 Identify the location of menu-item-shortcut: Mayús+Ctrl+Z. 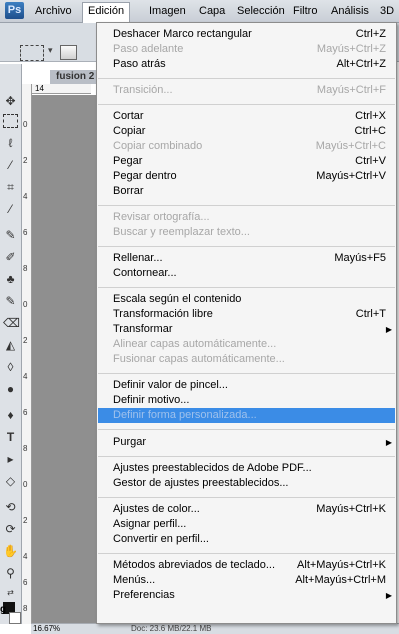
(351, 49).